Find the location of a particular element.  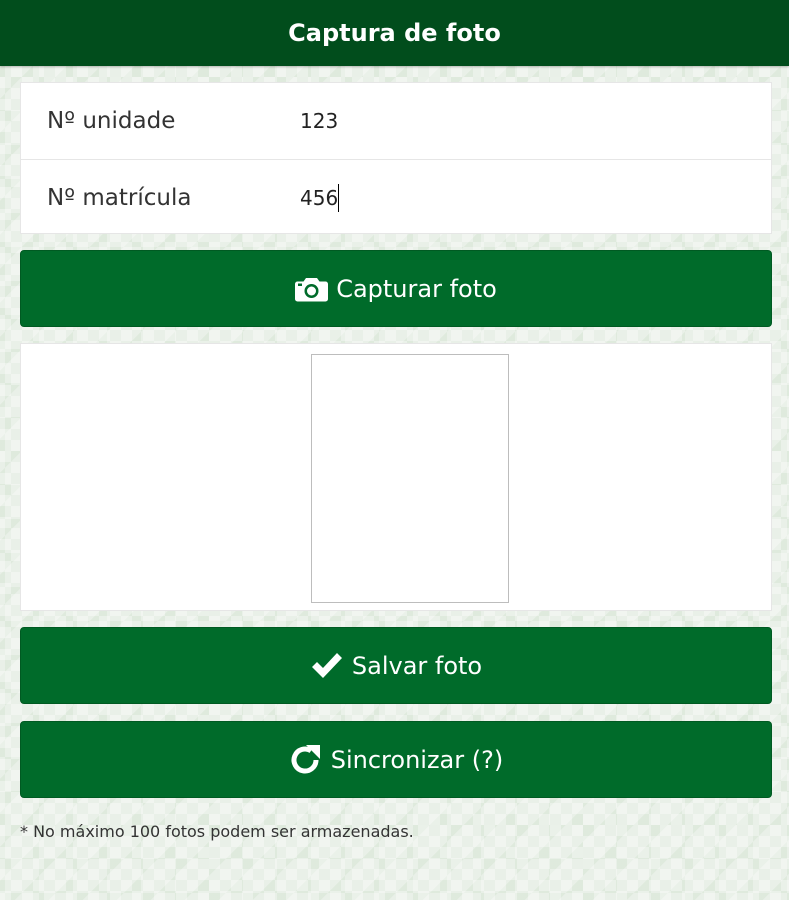

unit-label: Nº unidade is located at coordinates (111, 121).